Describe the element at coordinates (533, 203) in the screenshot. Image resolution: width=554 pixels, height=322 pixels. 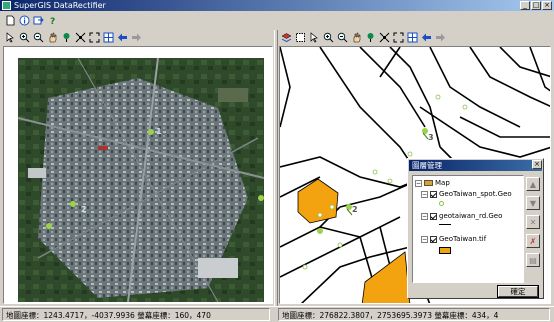
I see `move-down-icon: ▼` at that location.